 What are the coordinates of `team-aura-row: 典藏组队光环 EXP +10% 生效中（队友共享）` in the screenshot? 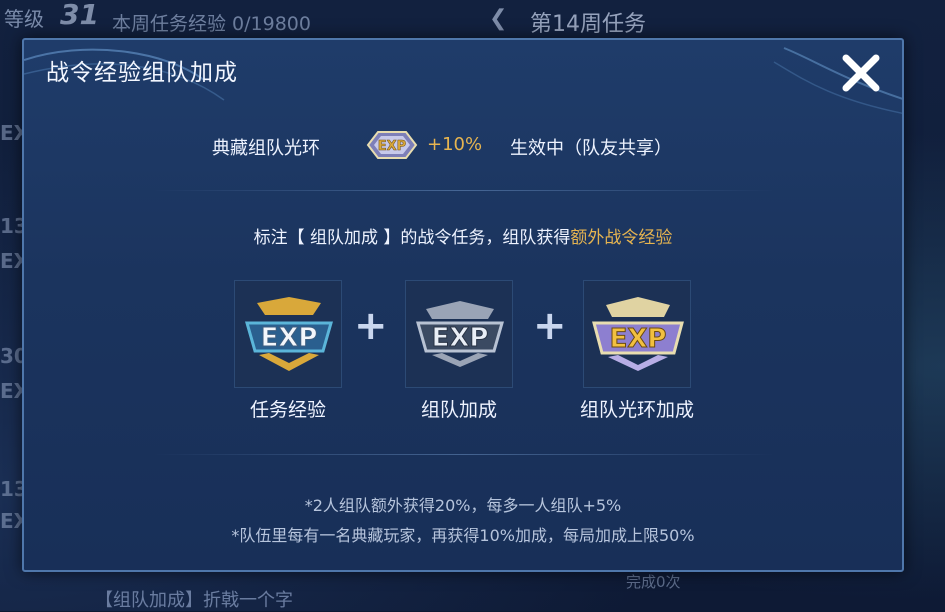 It's located at (463, 146).